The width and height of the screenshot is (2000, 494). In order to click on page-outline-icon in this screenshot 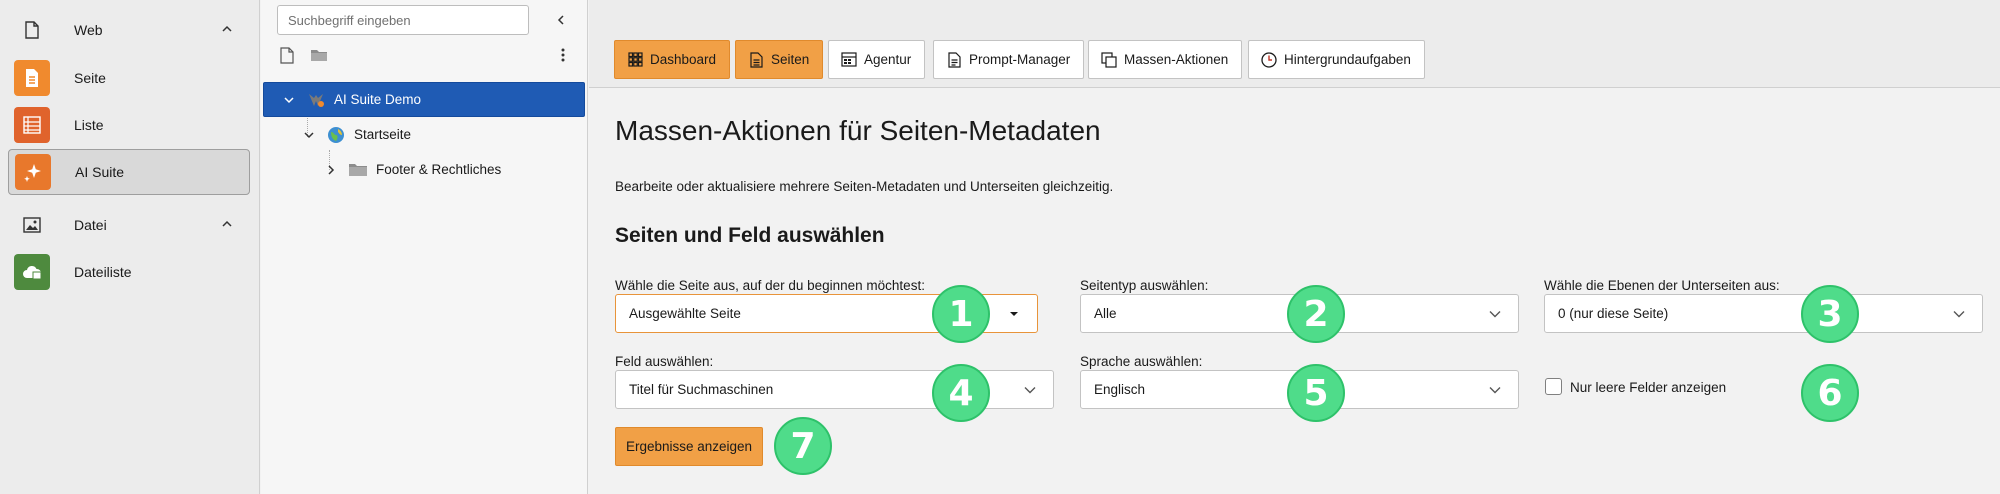, I will do `click(32, 30)`.